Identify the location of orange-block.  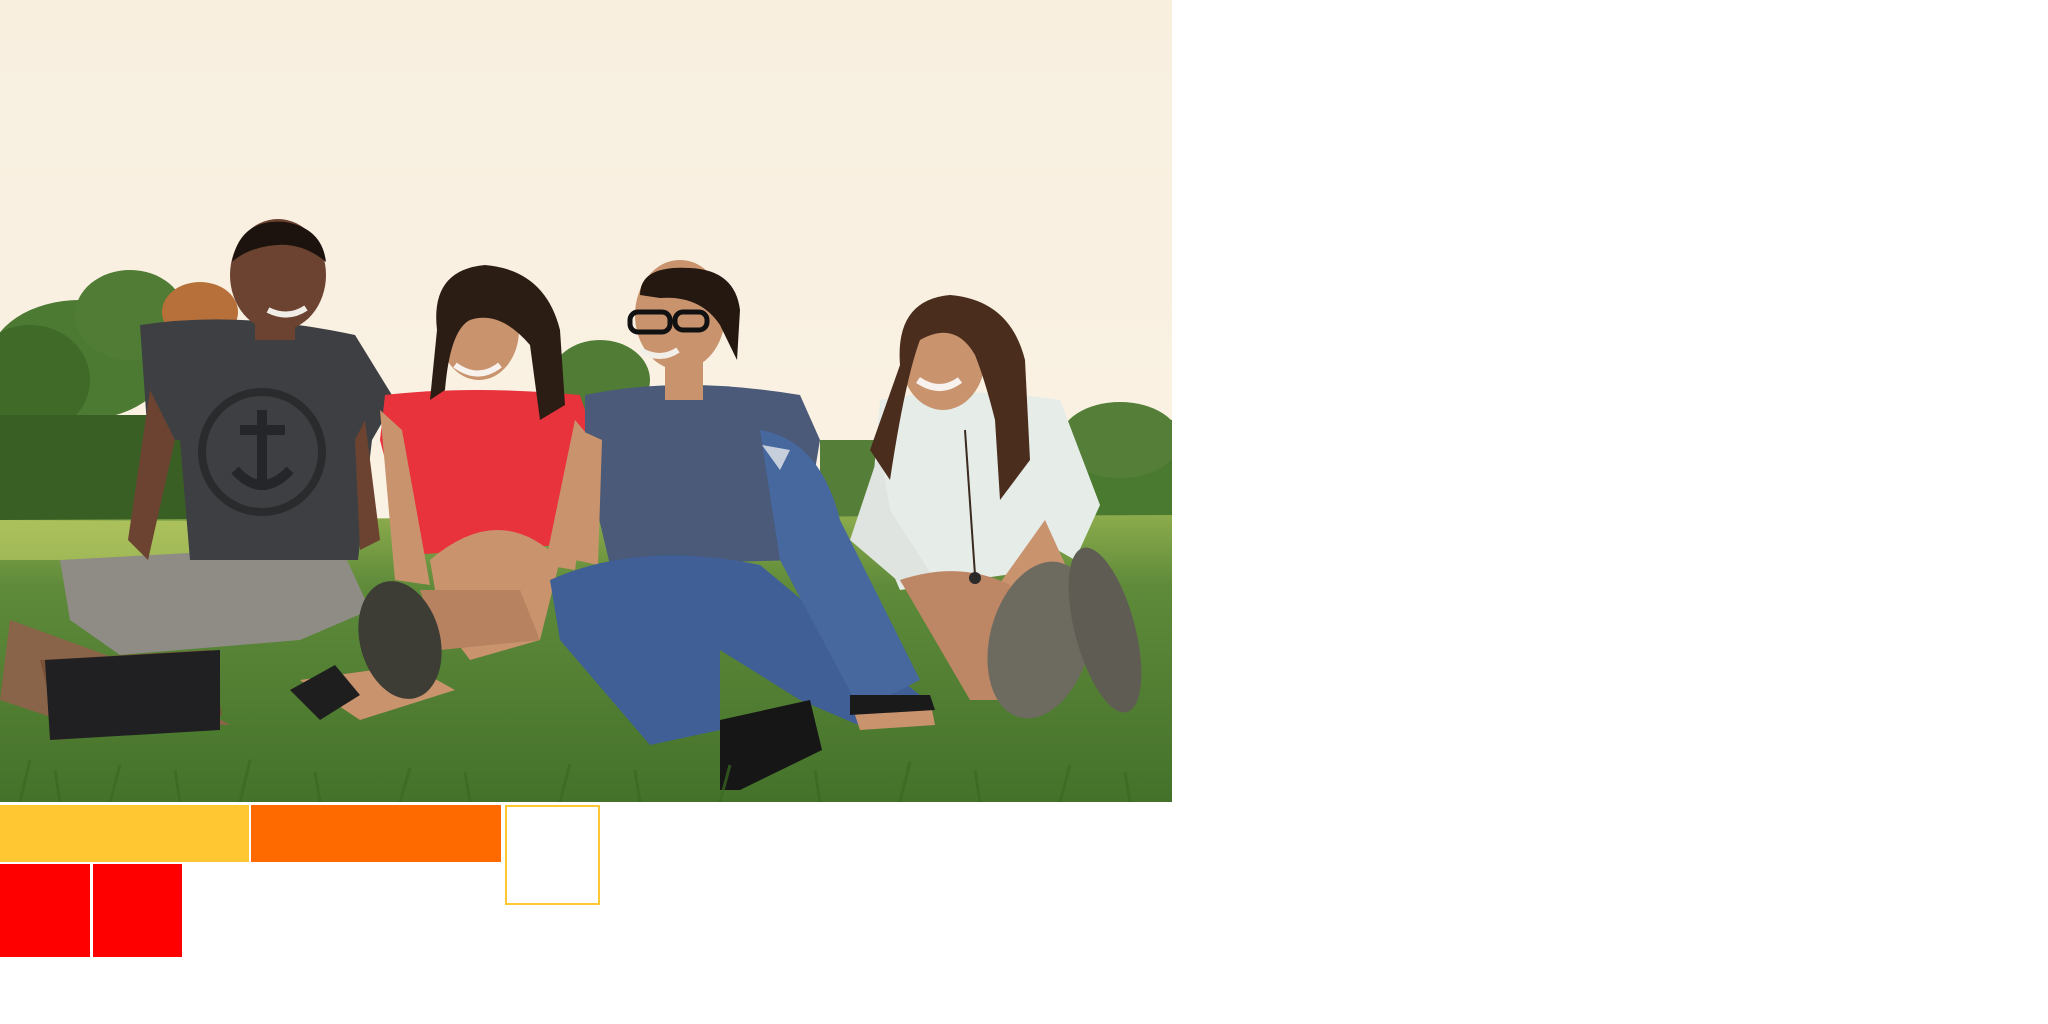
(376, 833).